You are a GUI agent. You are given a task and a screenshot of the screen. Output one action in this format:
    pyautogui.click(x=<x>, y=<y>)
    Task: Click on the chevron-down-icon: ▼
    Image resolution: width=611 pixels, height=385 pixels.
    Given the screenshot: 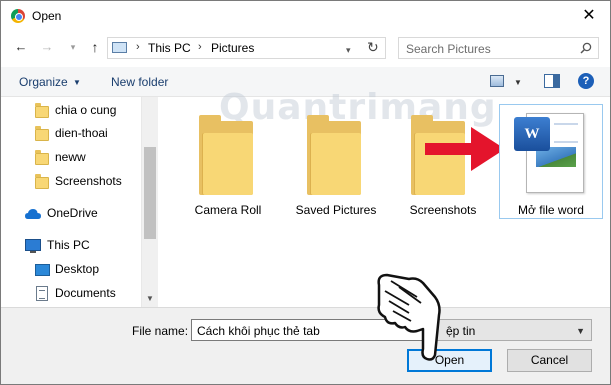 What is the action you would take?
    pyautogui.click(x=580, y=331)
    